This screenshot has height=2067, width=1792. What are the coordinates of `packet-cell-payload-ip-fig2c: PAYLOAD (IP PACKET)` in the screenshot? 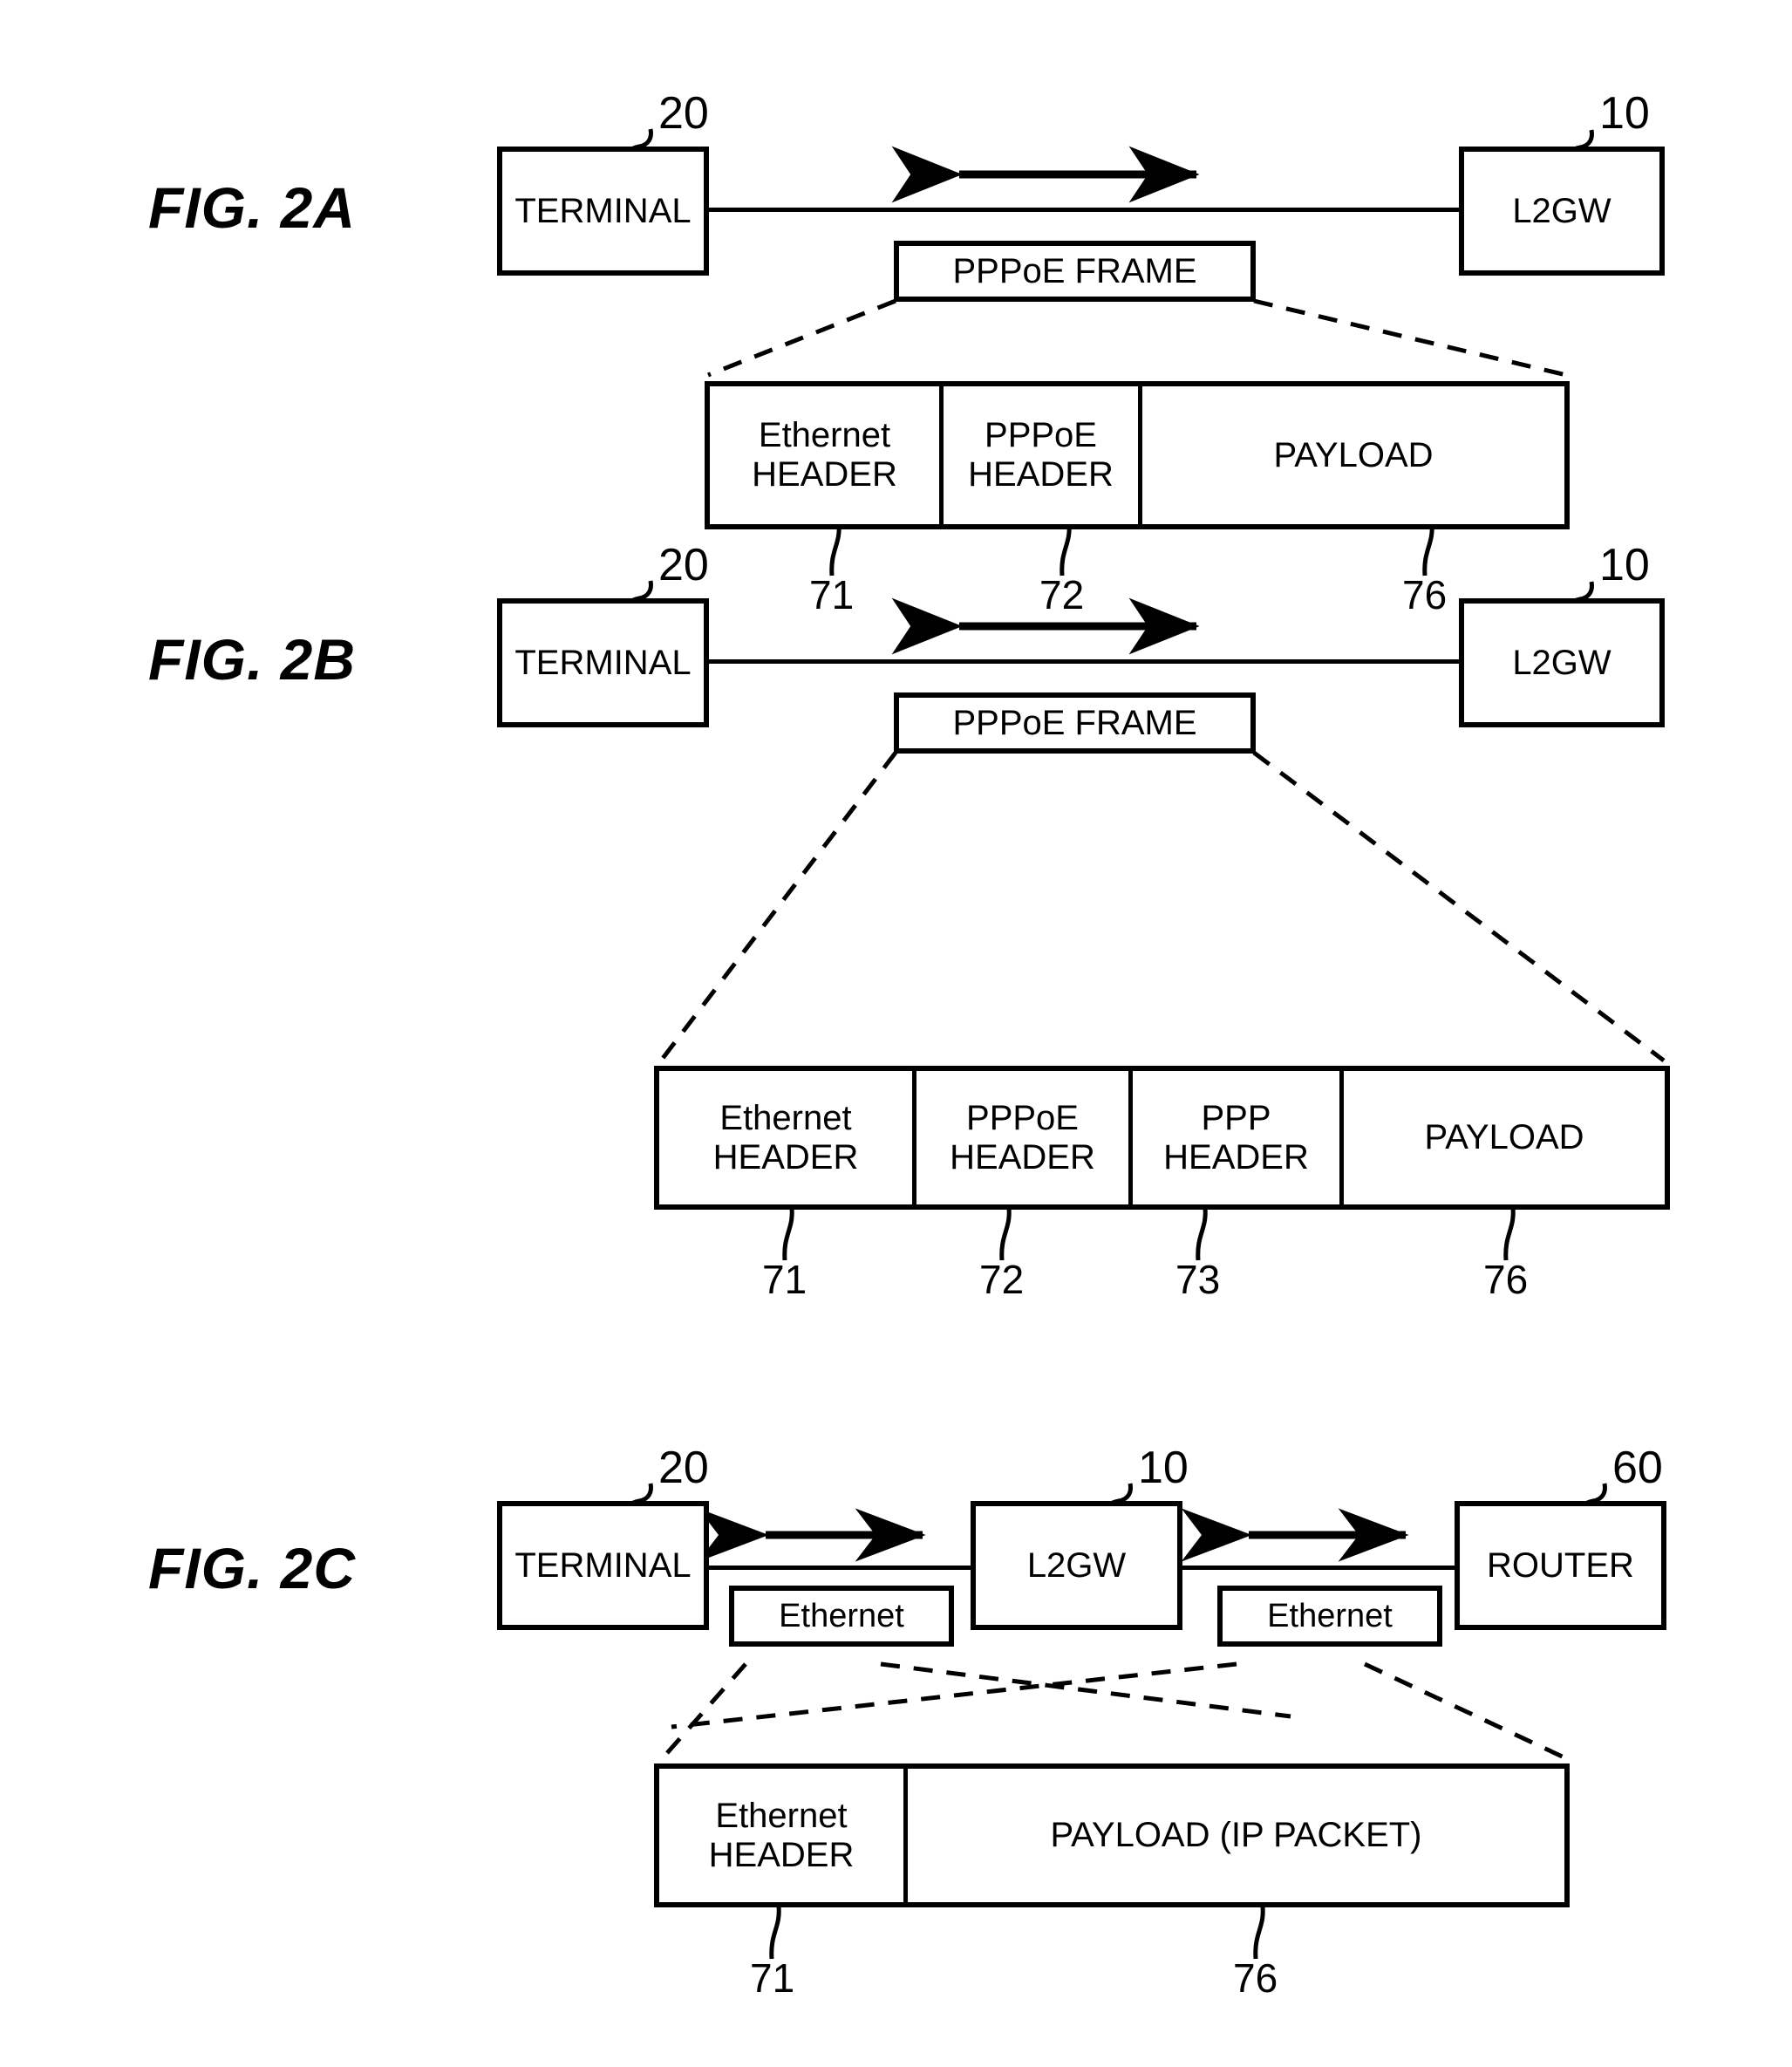 It's located at (1236, 1836).